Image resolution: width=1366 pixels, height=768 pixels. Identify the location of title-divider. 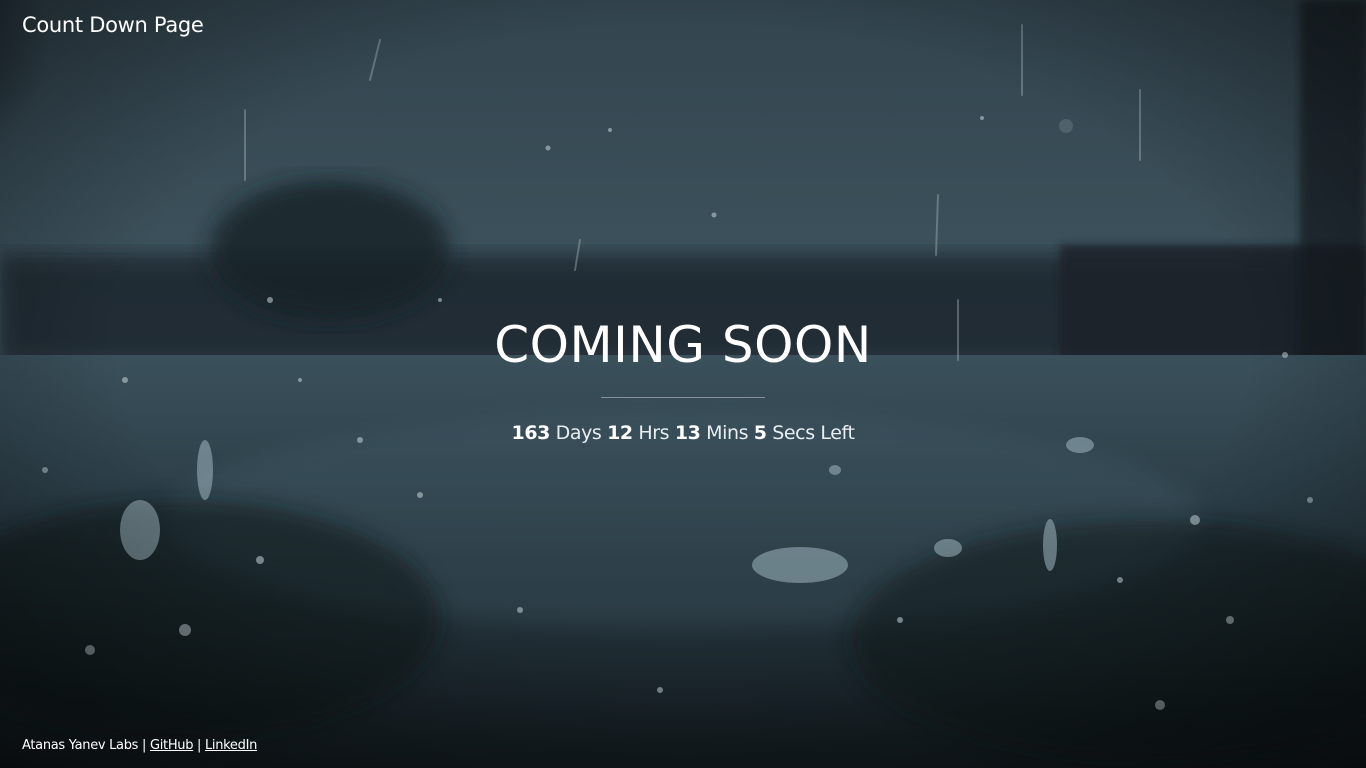
(683, 397).